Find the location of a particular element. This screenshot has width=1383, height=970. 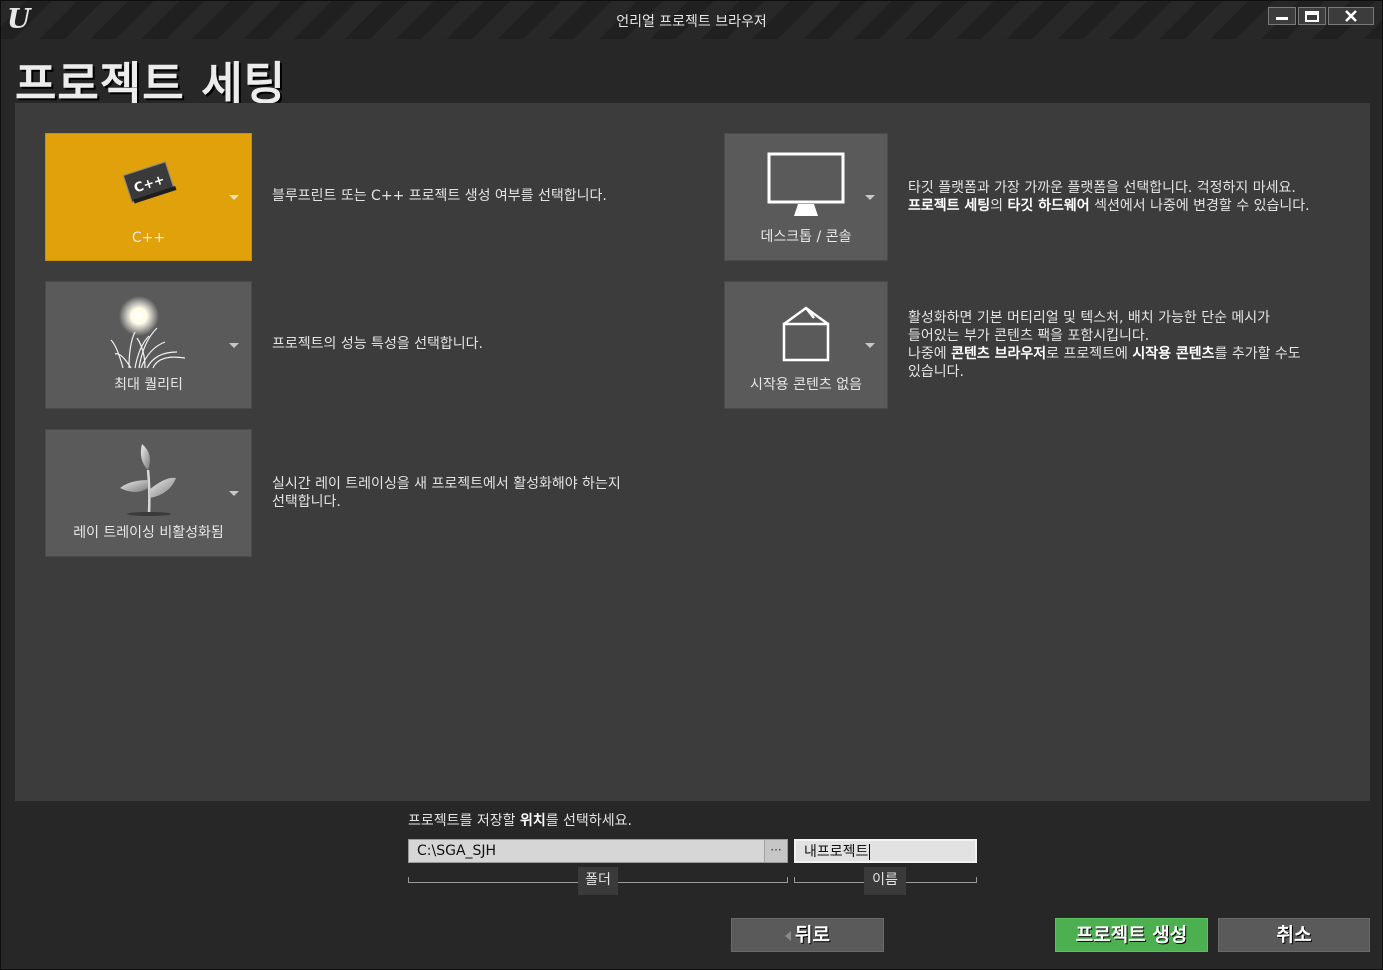

back-button: 뒤로 is located at coordinates (807, 935).